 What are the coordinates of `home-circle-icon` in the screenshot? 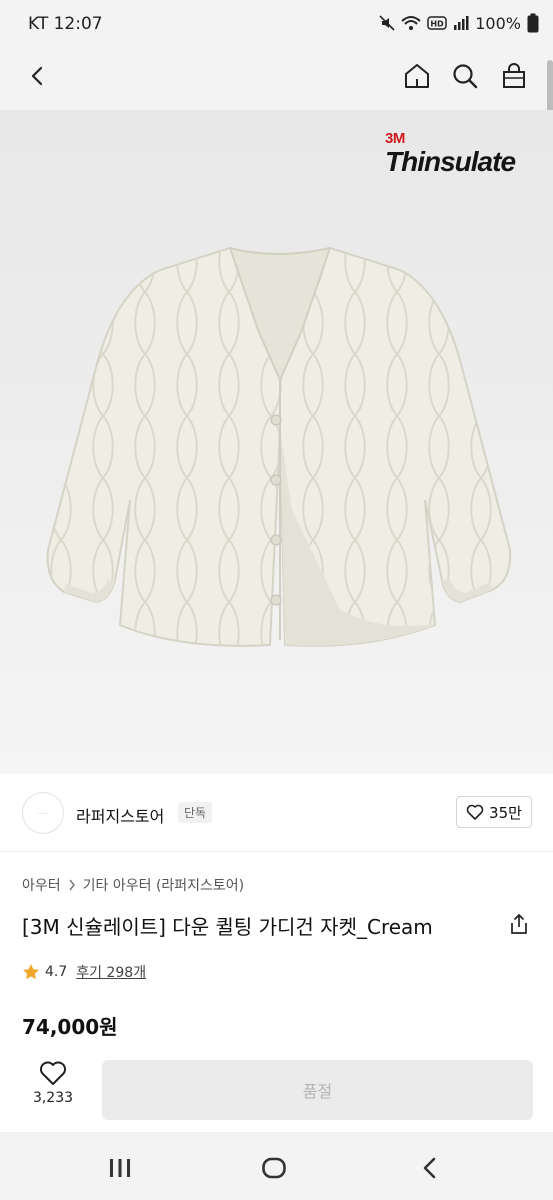 It's located at (274, 1168).